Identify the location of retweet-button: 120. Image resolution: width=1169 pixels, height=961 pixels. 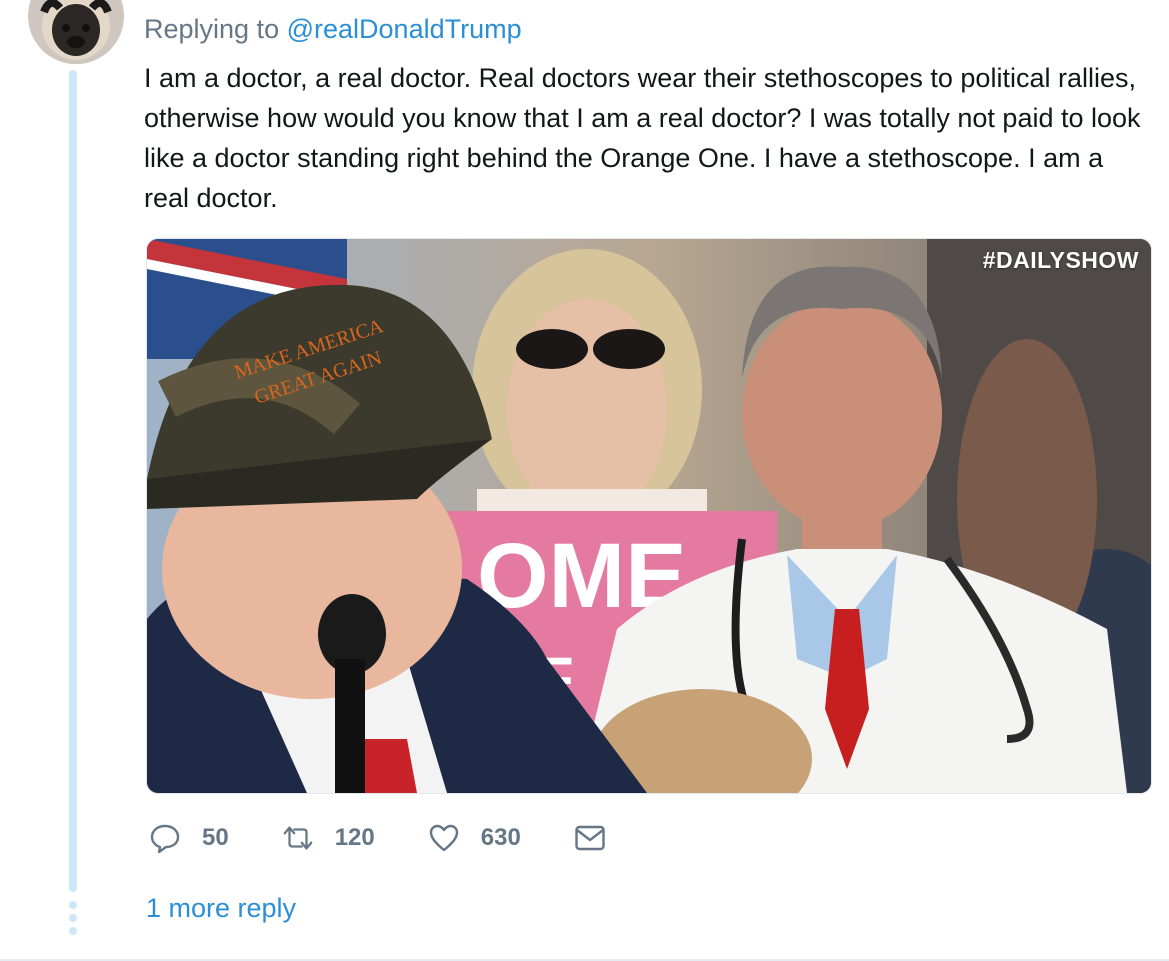
(328, 838).